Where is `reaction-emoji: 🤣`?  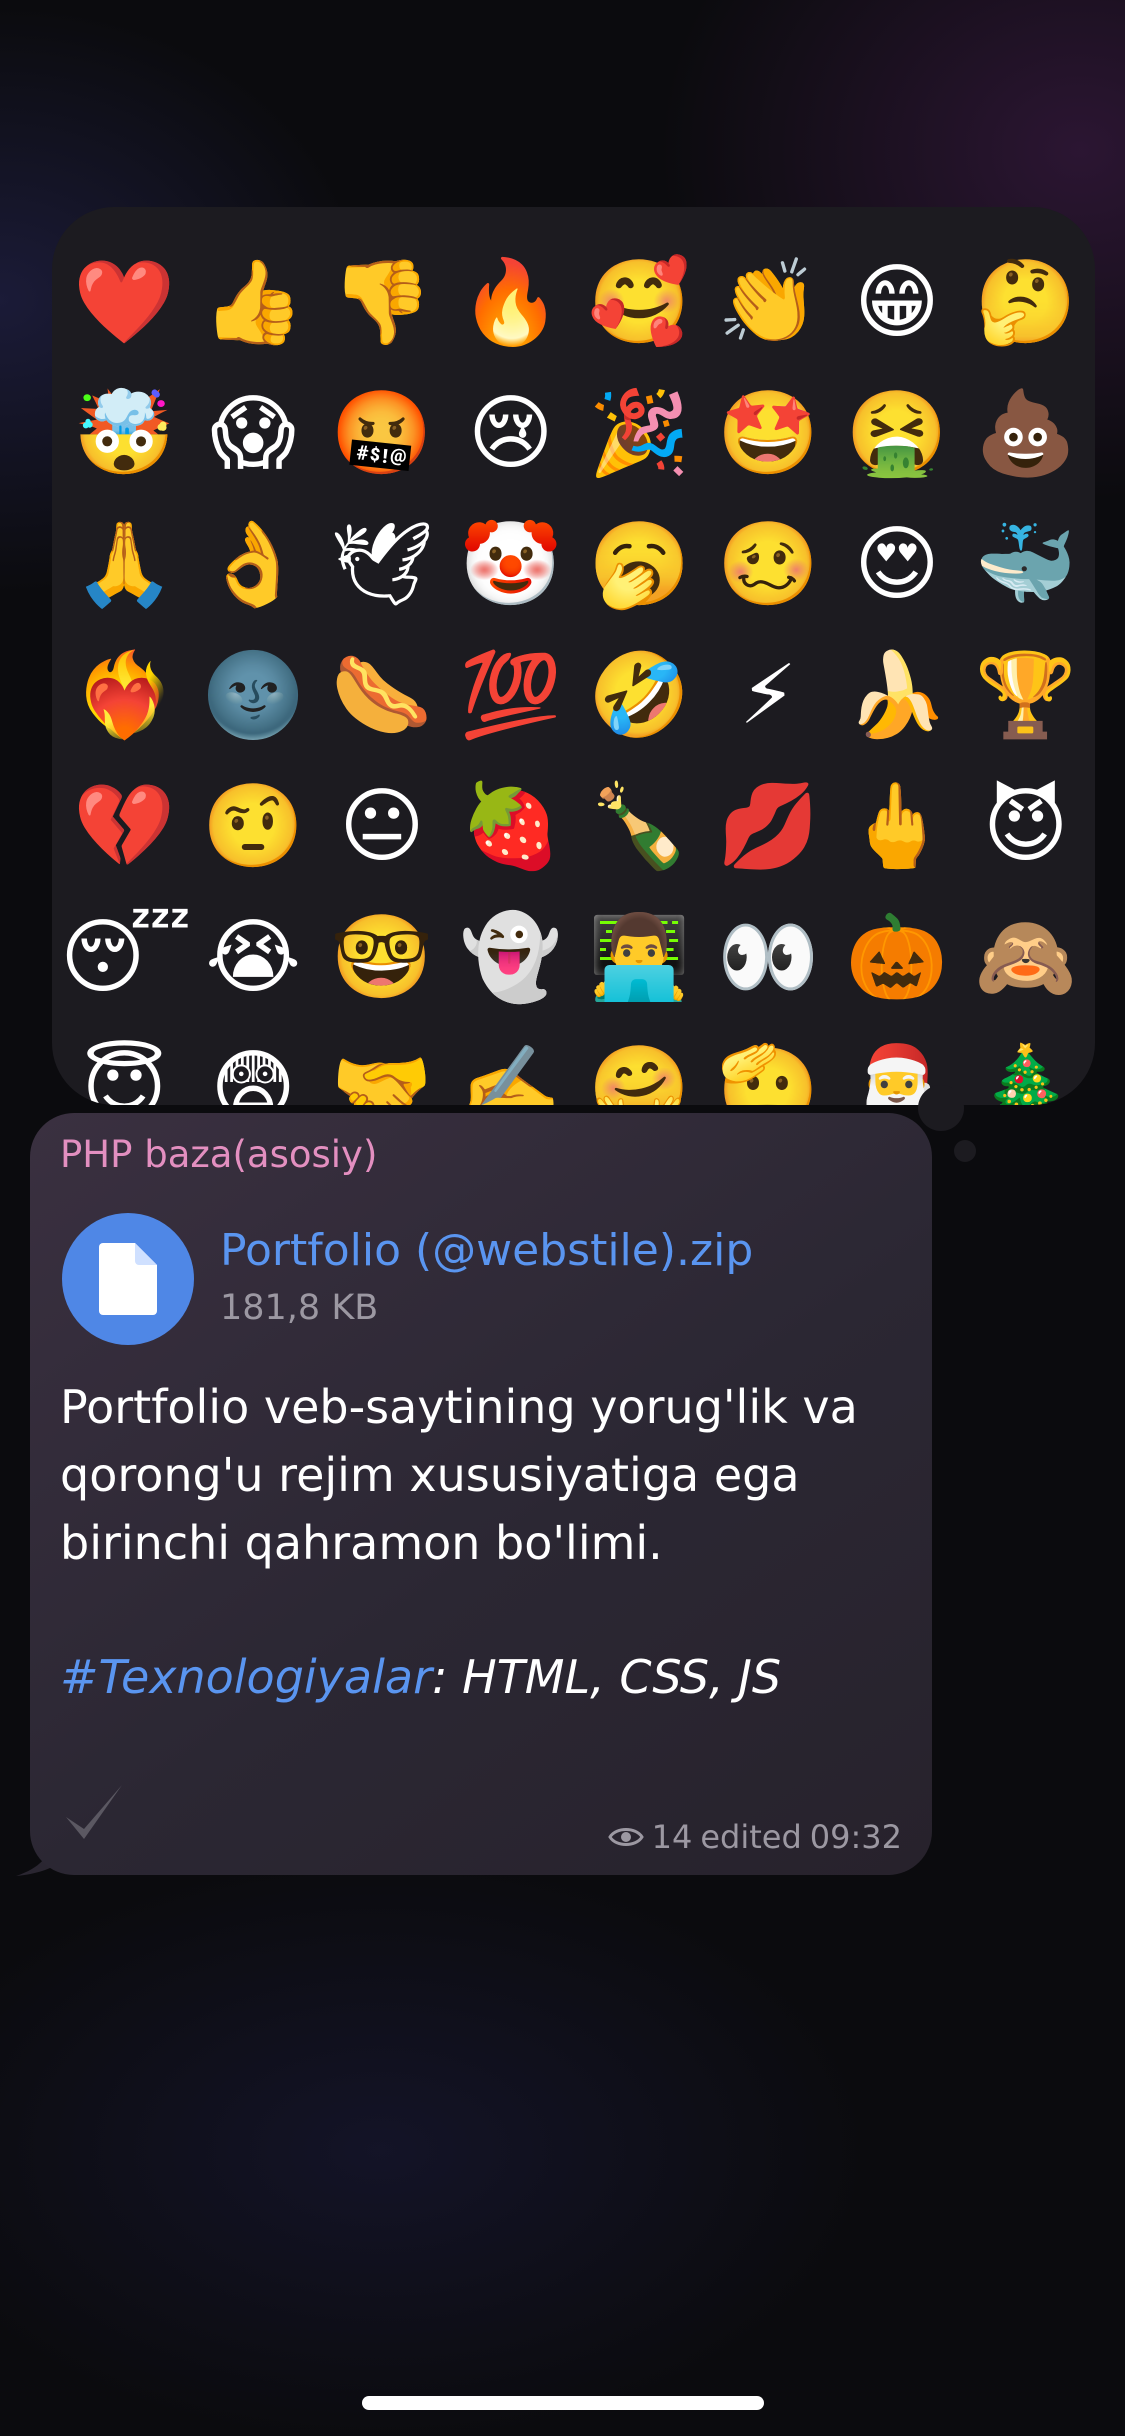
reaction-emoji: 🤣 is located at coordinates (639, 695).